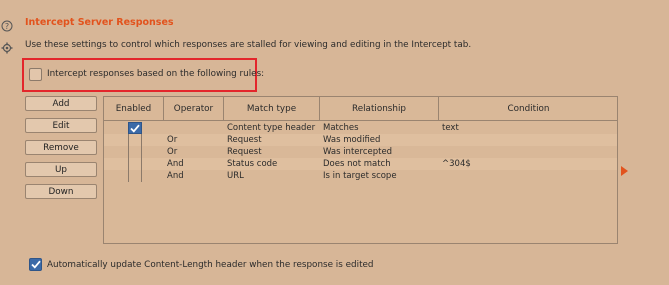 The image size is (669, 285). I want to click on table-row: Content type header Matches text, so click(360, 128).